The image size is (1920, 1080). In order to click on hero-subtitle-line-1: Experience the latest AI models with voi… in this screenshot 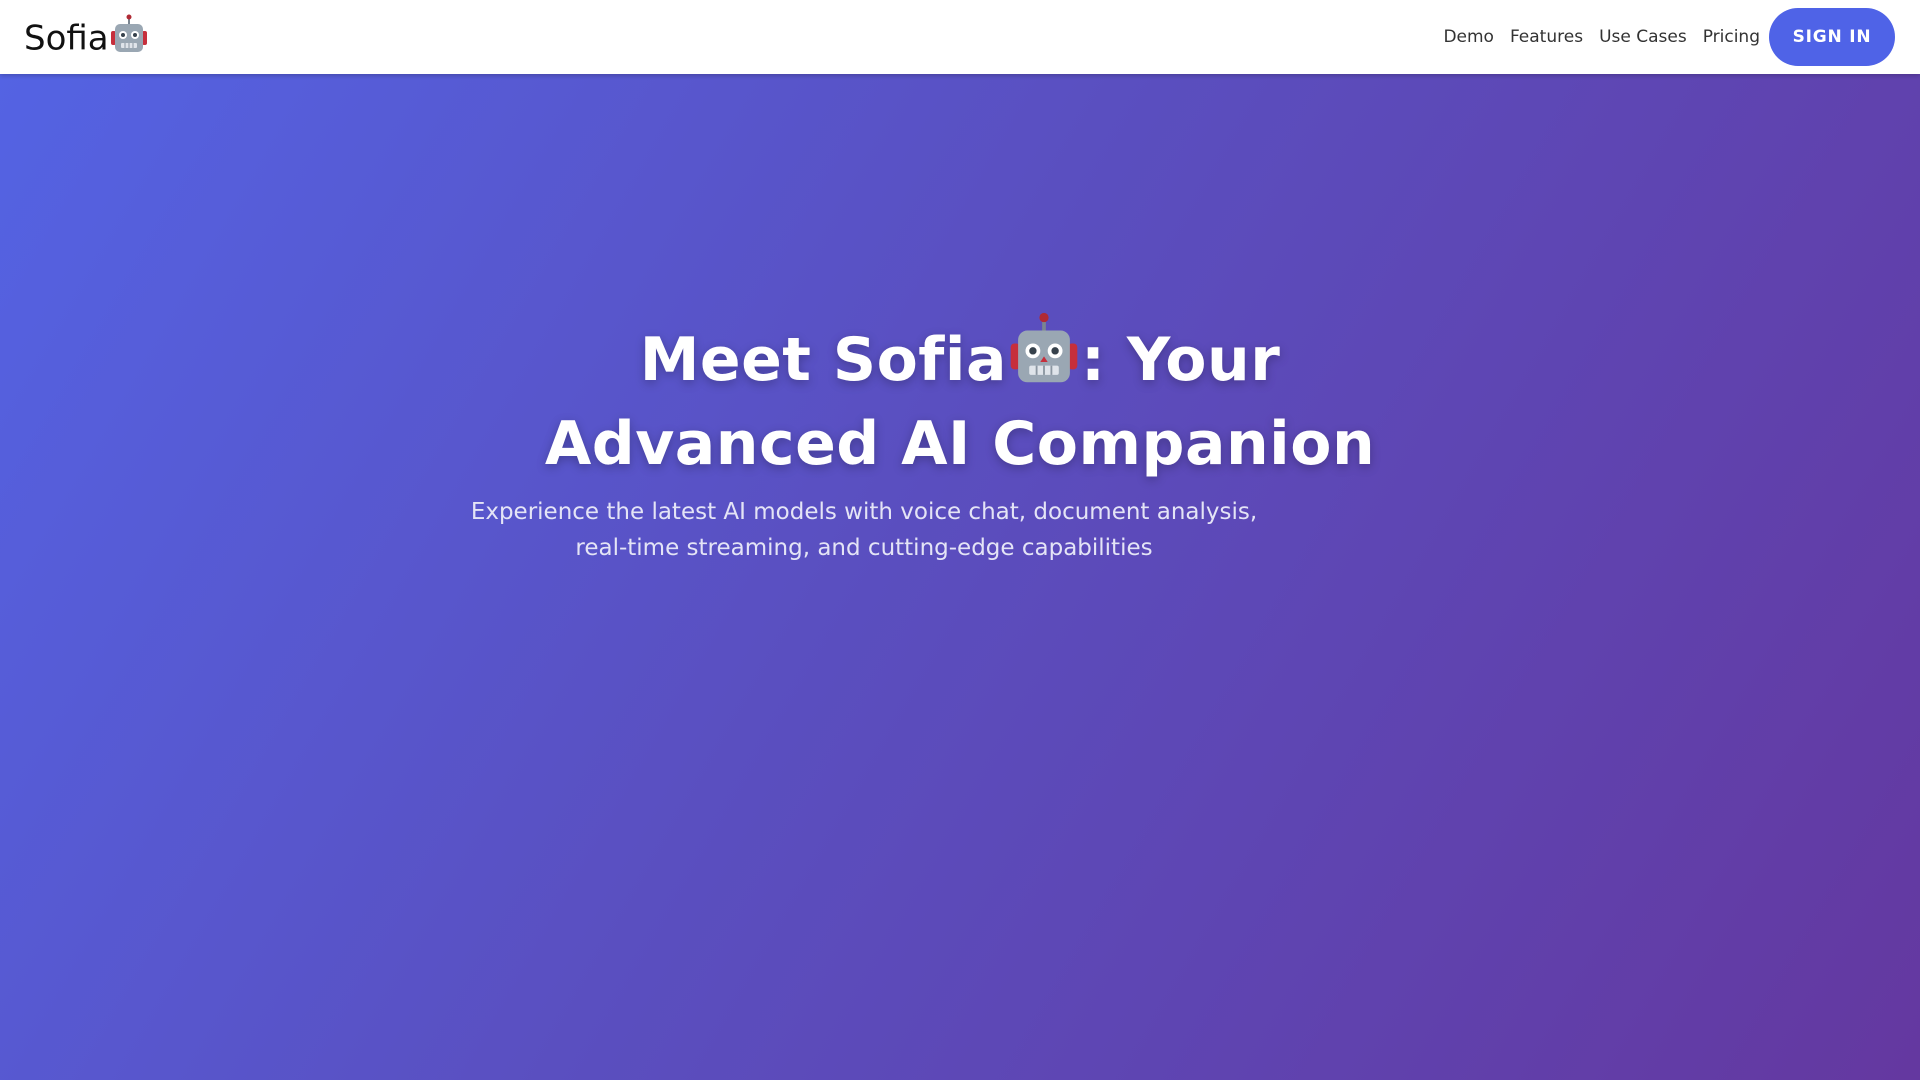, I will do `click(864, 512)`.